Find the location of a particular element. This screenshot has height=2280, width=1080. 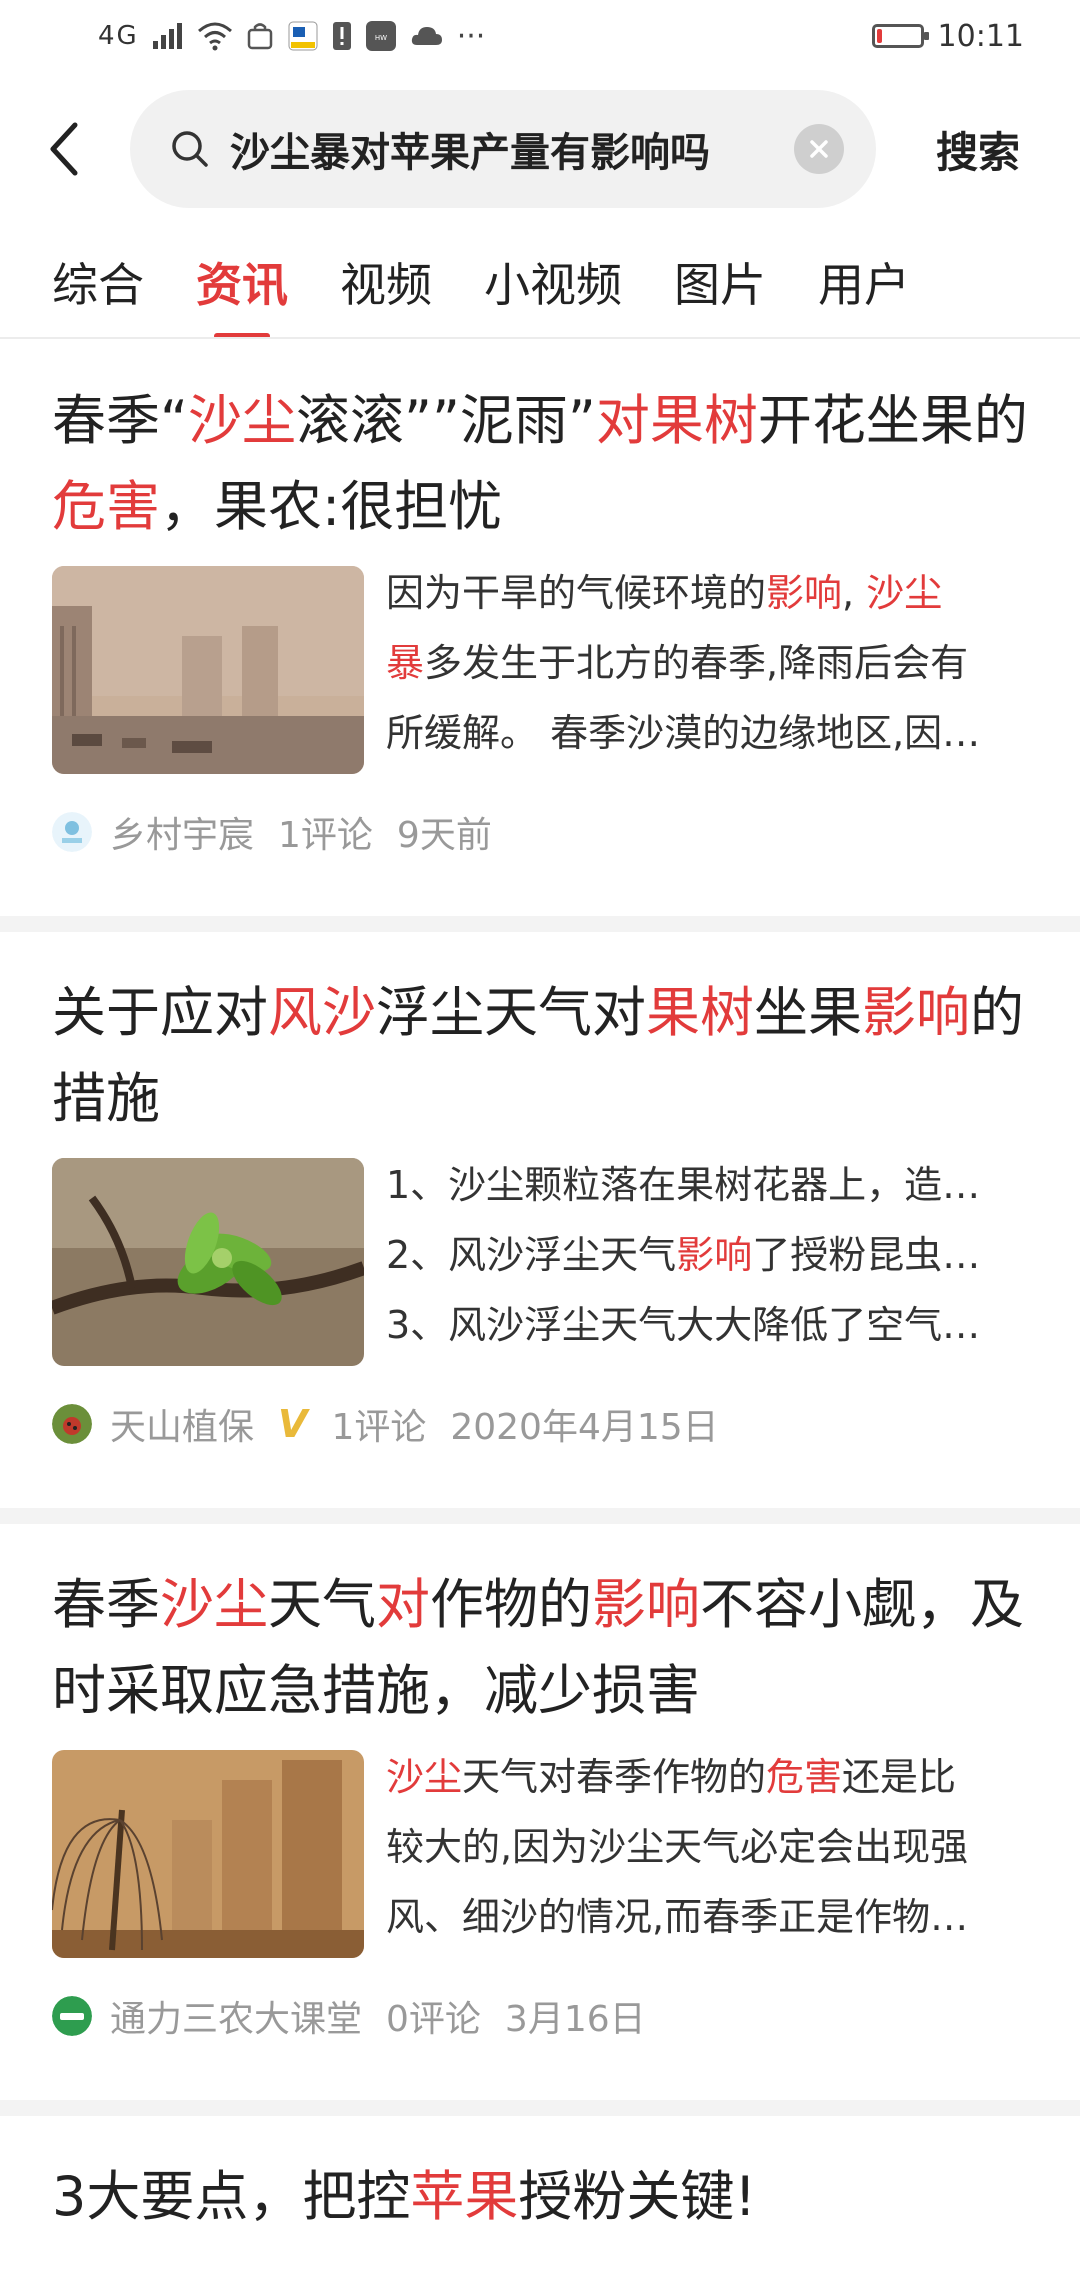

text-segment: 还是比 is located at coordinates (899, 1777).